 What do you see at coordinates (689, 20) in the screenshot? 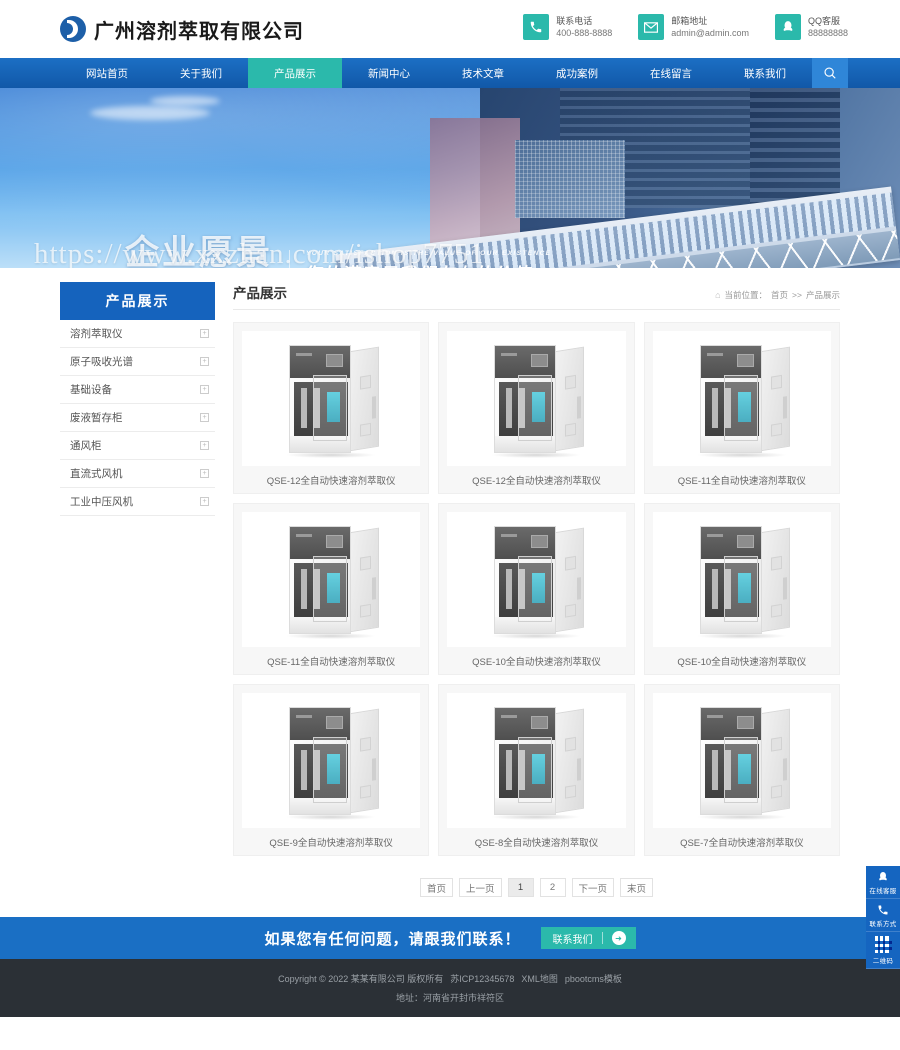
I see `contact-email-title: 邮箱地址` at bounding box center [689, 20].